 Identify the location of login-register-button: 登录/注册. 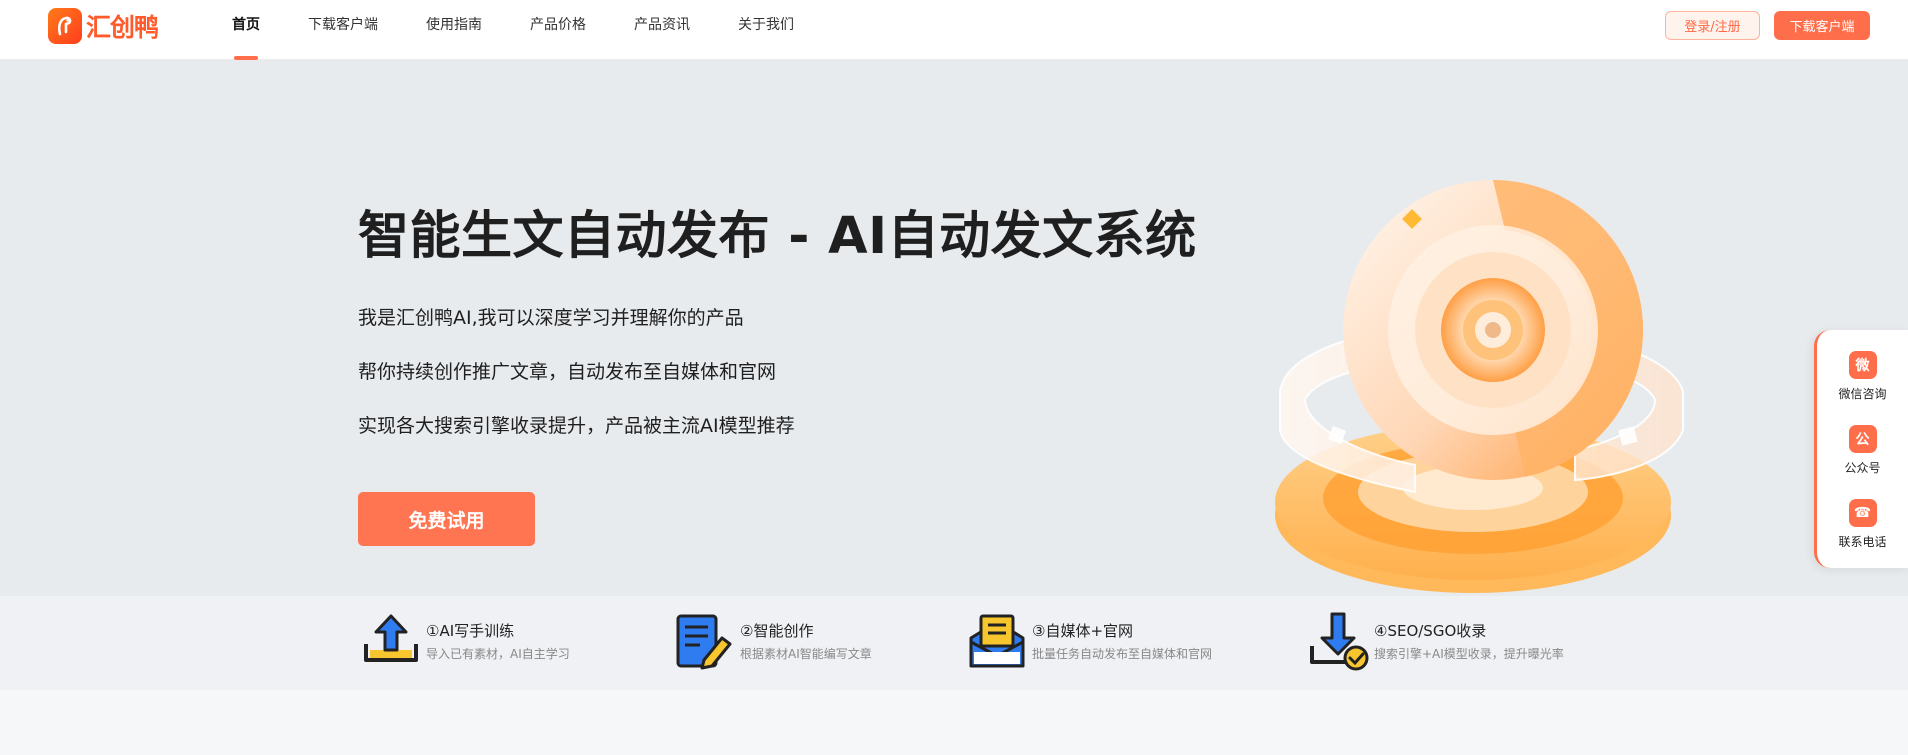
(1712, 25).